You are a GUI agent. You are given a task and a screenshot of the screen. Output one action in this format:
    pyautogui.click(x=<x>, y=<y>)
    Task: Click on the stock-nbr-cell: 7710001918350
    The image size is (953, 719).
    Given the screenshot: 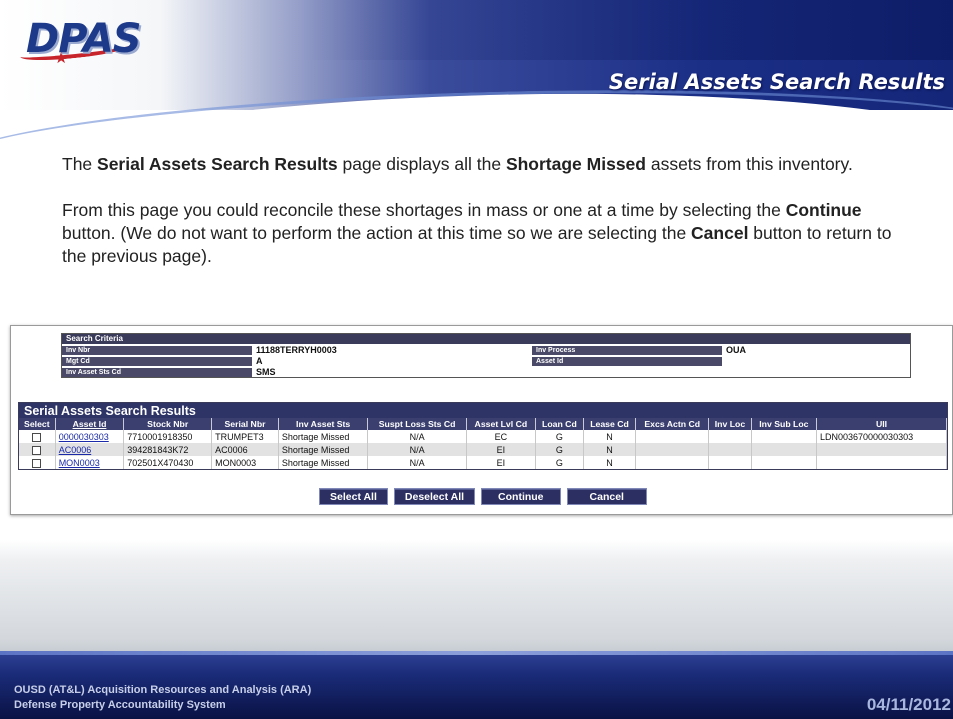 What is the action you would take?
    pyautogui.click(x=168, y=436)
    